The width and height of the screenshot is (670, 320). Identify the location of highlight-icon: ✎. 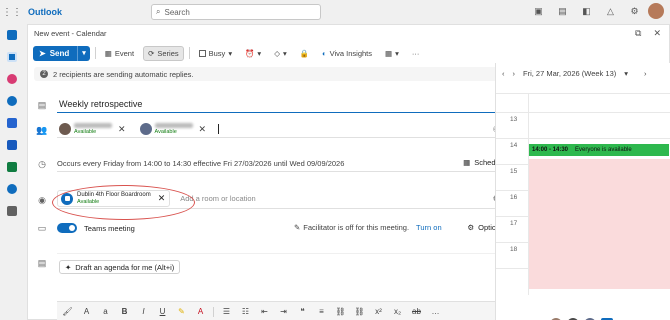
(181, 311).